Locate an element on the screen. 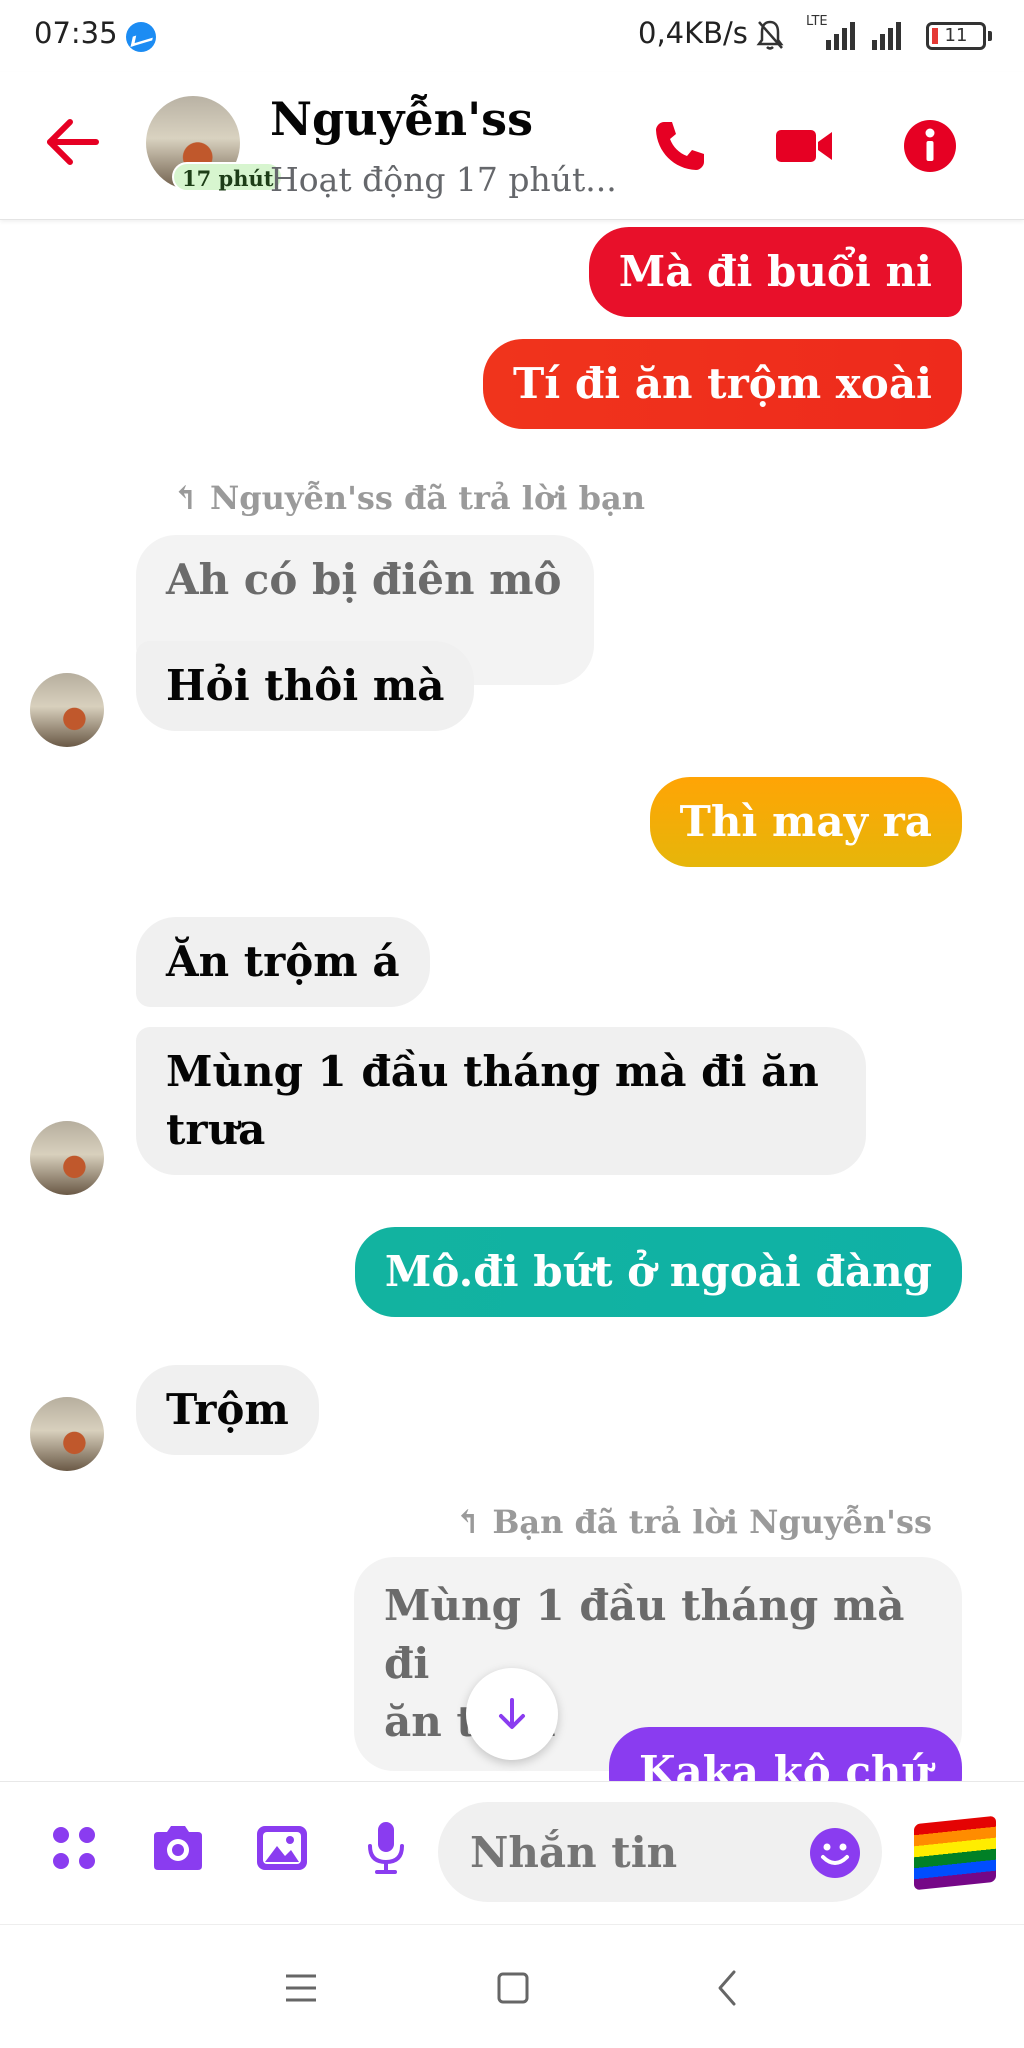 The width and height of the screenshot is (1024, 2048). apps-icon is located at coordinates (74, 1848).